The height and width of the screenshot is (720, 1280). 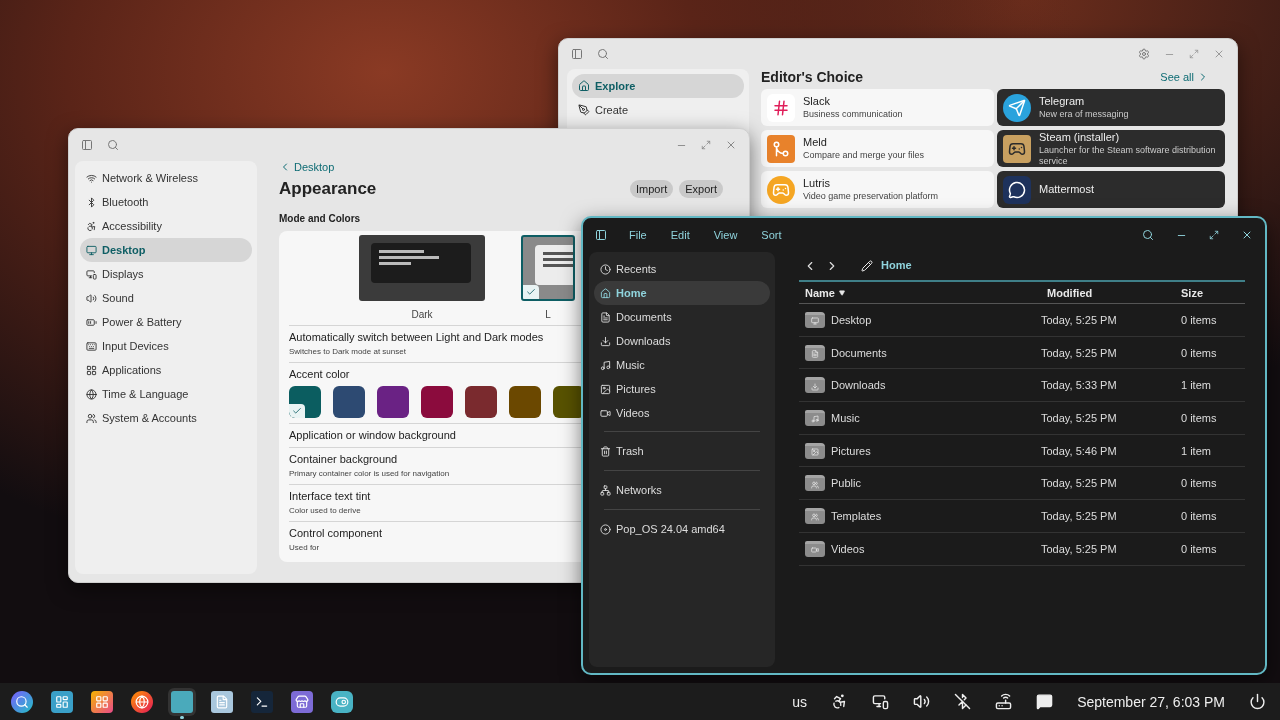 I want to click on toolbar-button: Export, so click(x=701, y=189).